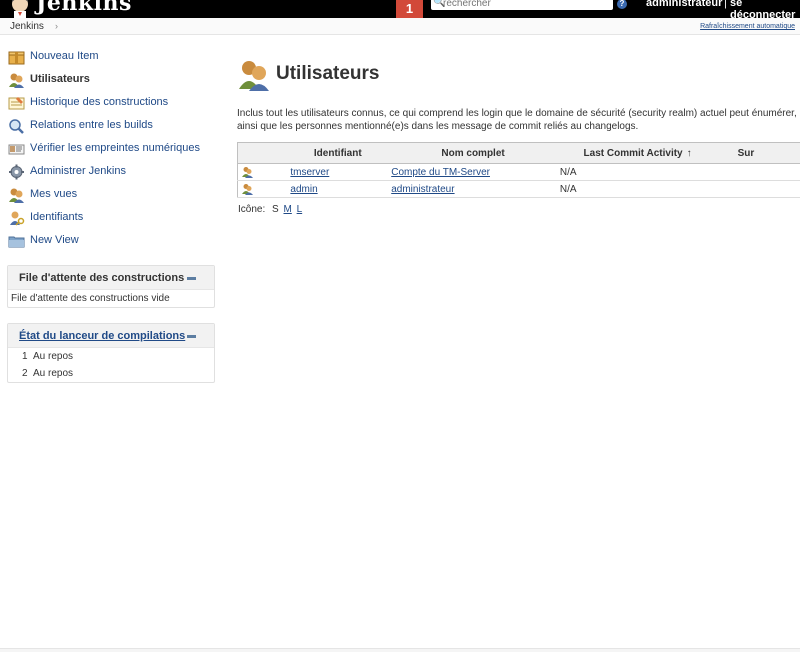 The width and height of the screenshot is (800, 652). I want to click on jenkins-brand: Jenkins, so click(84, 8).